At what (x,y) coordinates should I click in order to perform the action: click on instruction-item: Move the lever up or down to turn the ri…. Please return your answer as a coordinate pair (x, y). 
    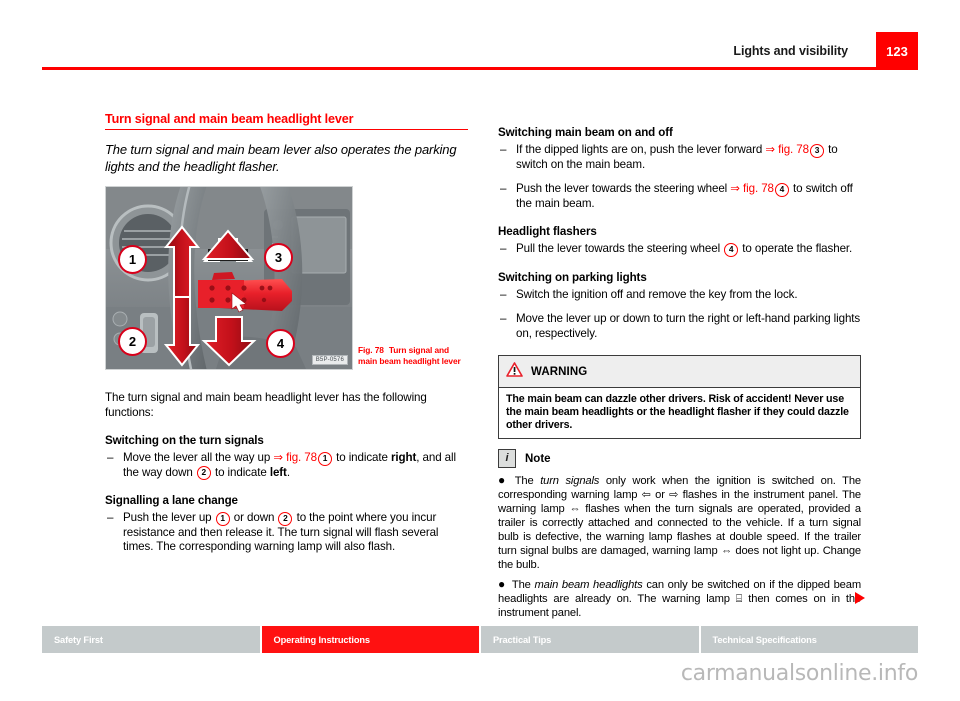
    Looking at the image, I should click on (679, 326).